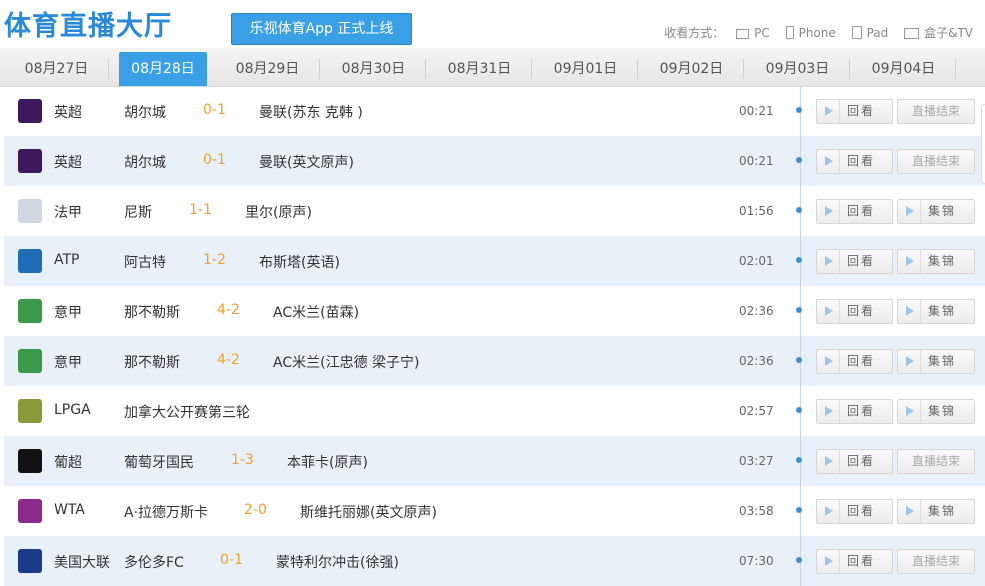 Image resolution: width=985 pixels, height=586 pixels. I want to click on date-tab-5: 09月01日, so click(585, 69).